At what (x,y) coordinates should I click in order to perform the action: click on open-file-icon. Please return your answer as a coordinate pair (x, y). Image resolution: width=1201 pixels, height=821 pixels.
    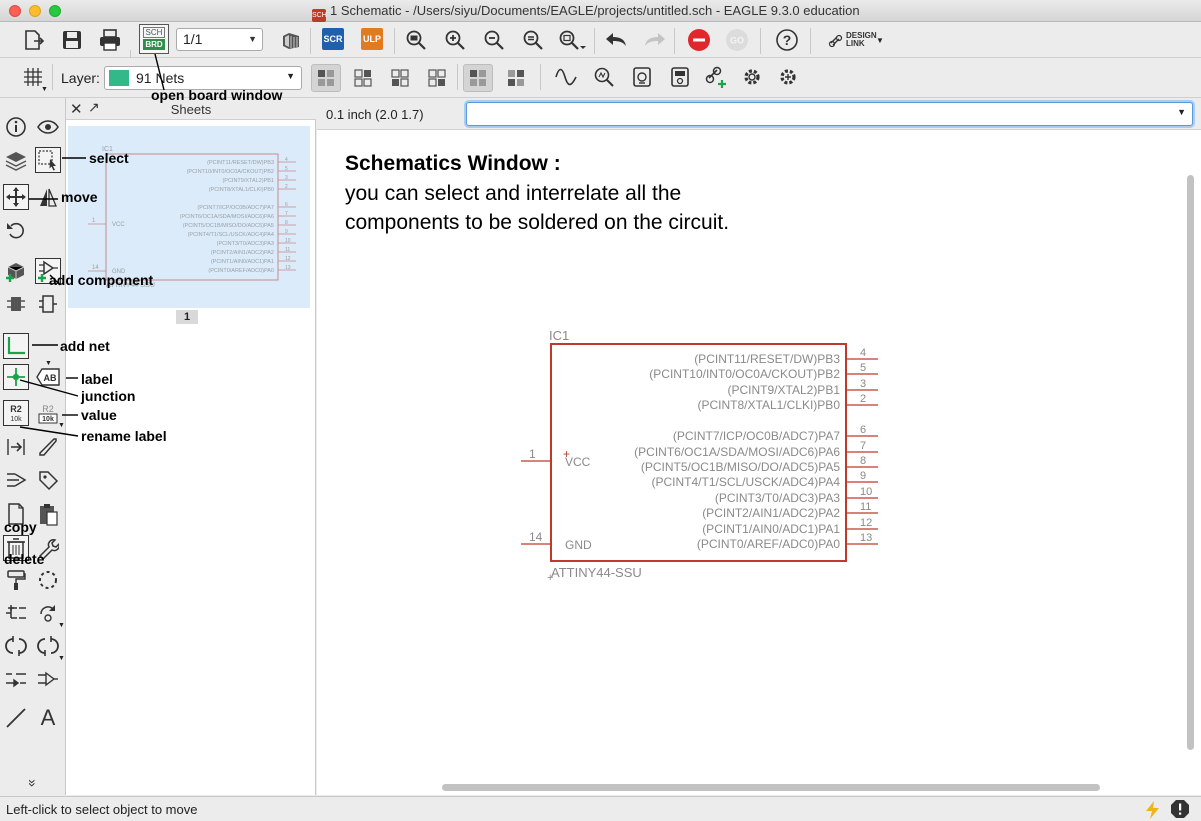
    Looking at the image, I should click on (33, 40).